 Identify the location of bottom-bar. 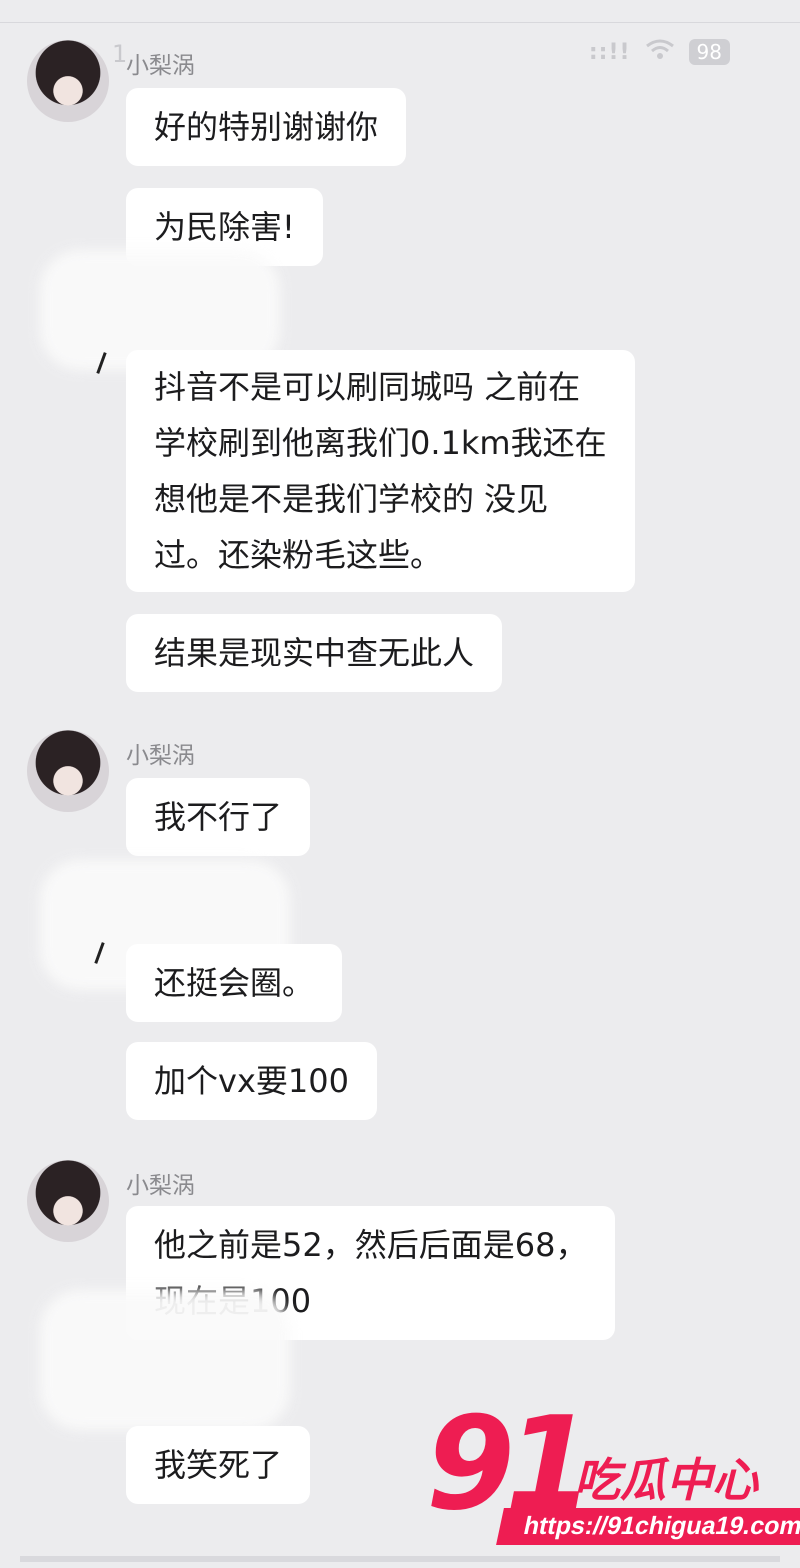
(400, 1559).